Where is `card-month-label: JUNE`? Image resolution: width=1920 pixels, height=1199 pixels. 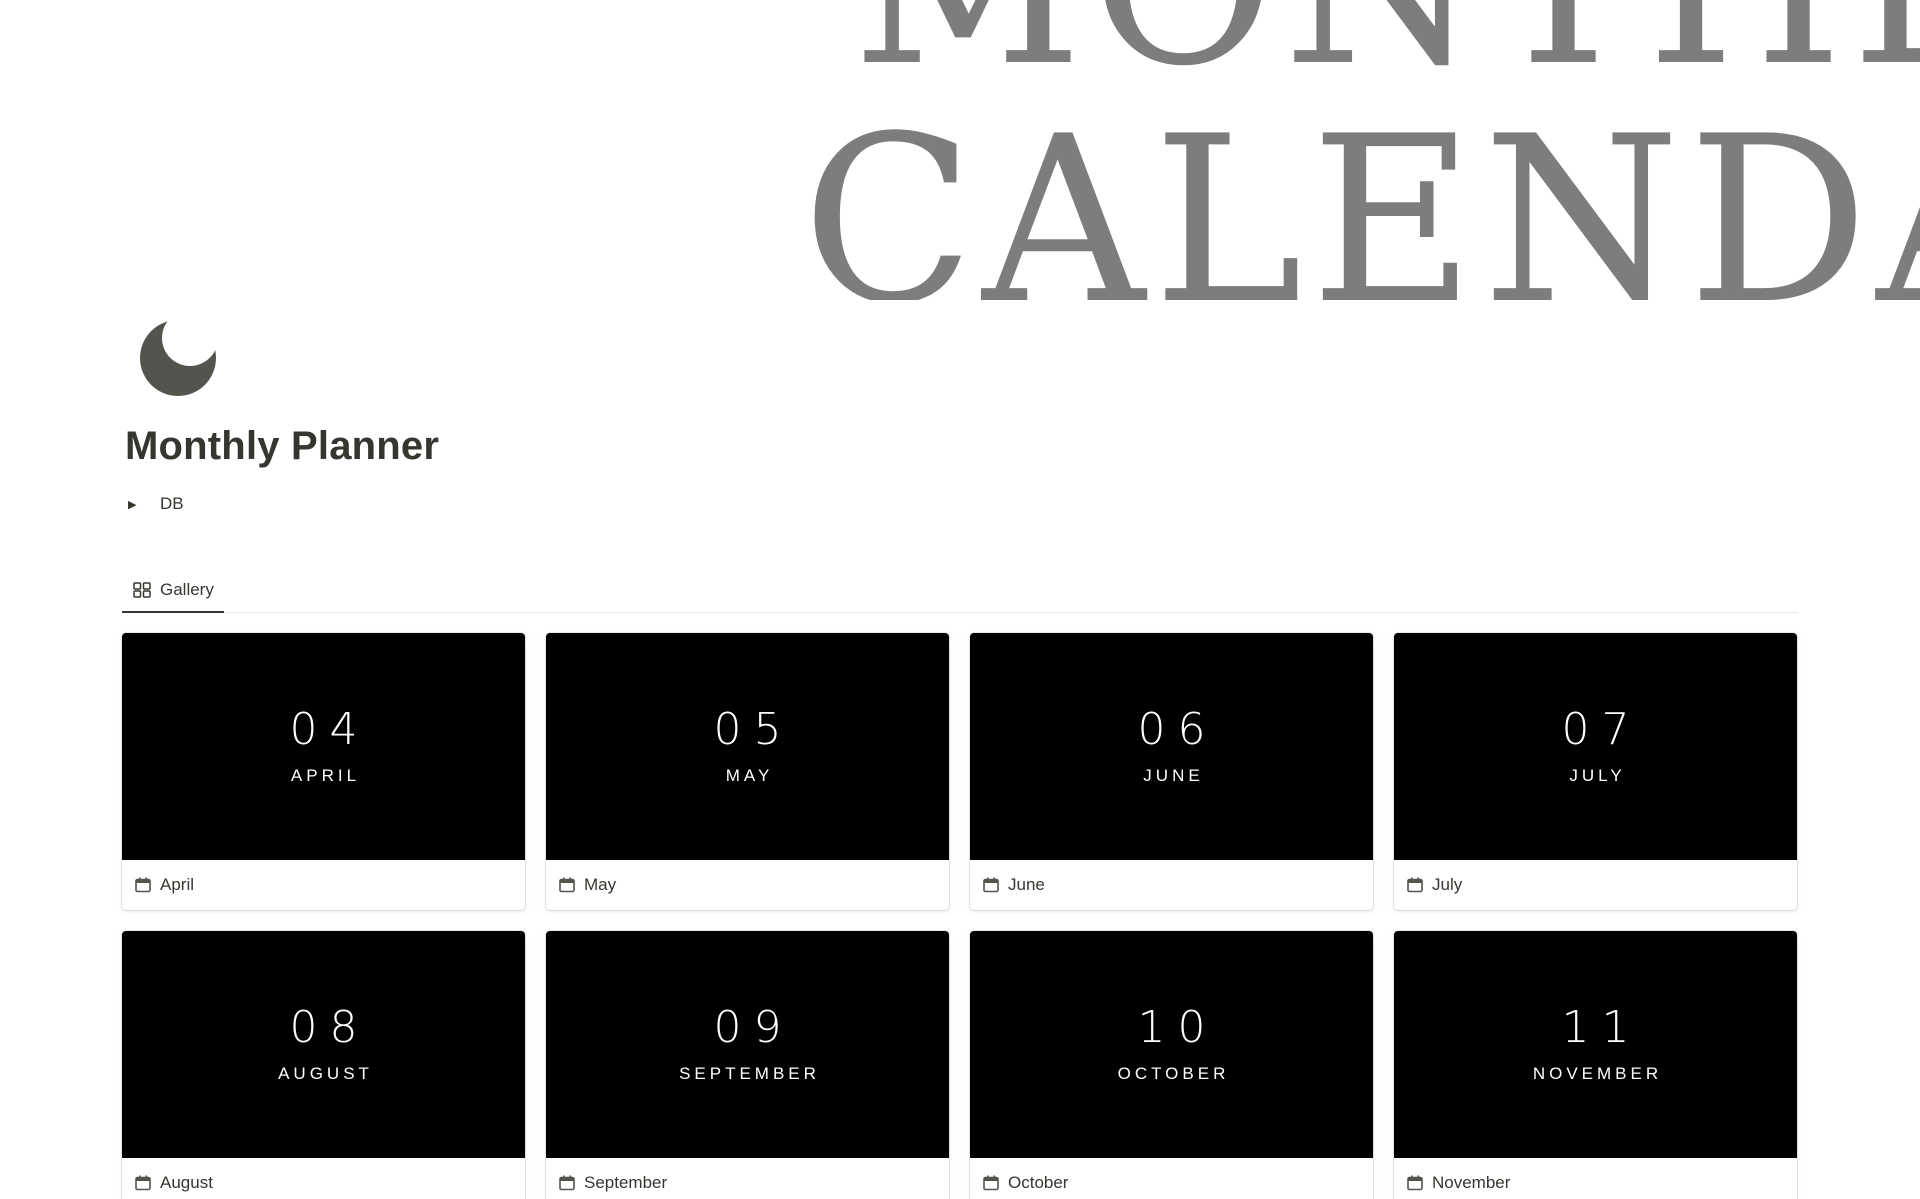 card-month-label: JUNE is located at coordinates (1173, 775).